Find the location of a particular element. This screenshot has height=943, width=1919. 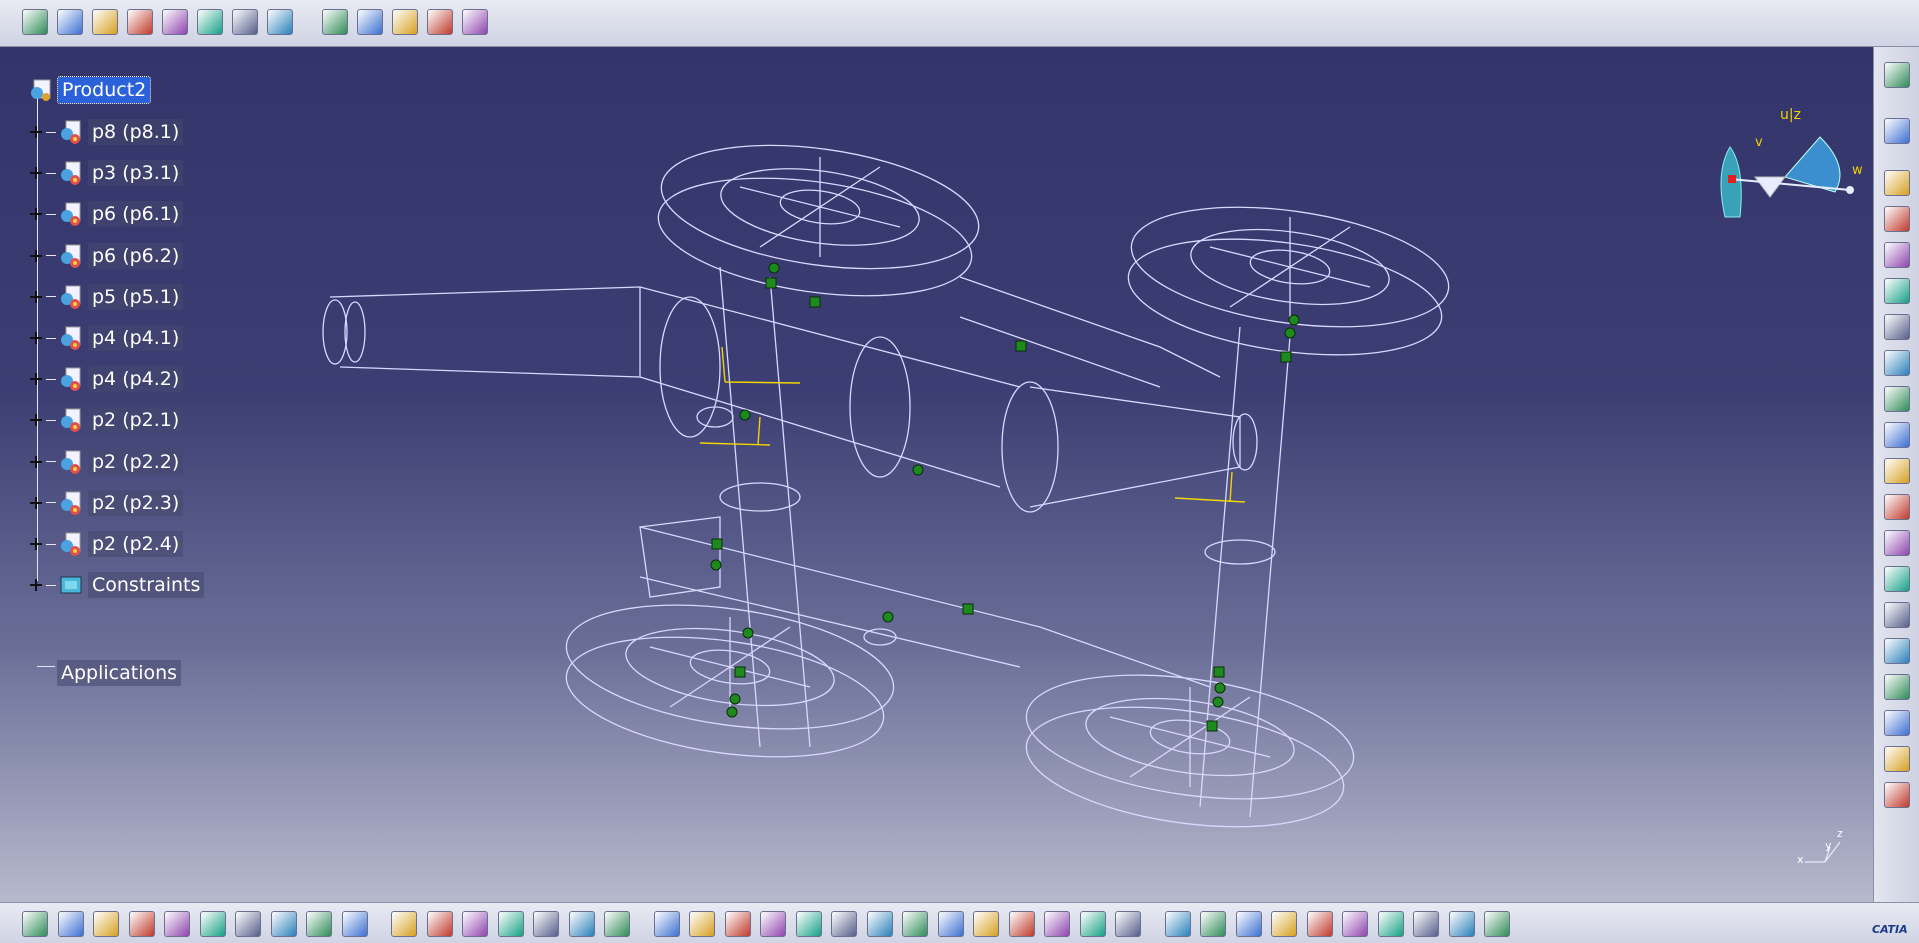

tree-item: p3 (p3.1) is located at coordinates (107, 173).